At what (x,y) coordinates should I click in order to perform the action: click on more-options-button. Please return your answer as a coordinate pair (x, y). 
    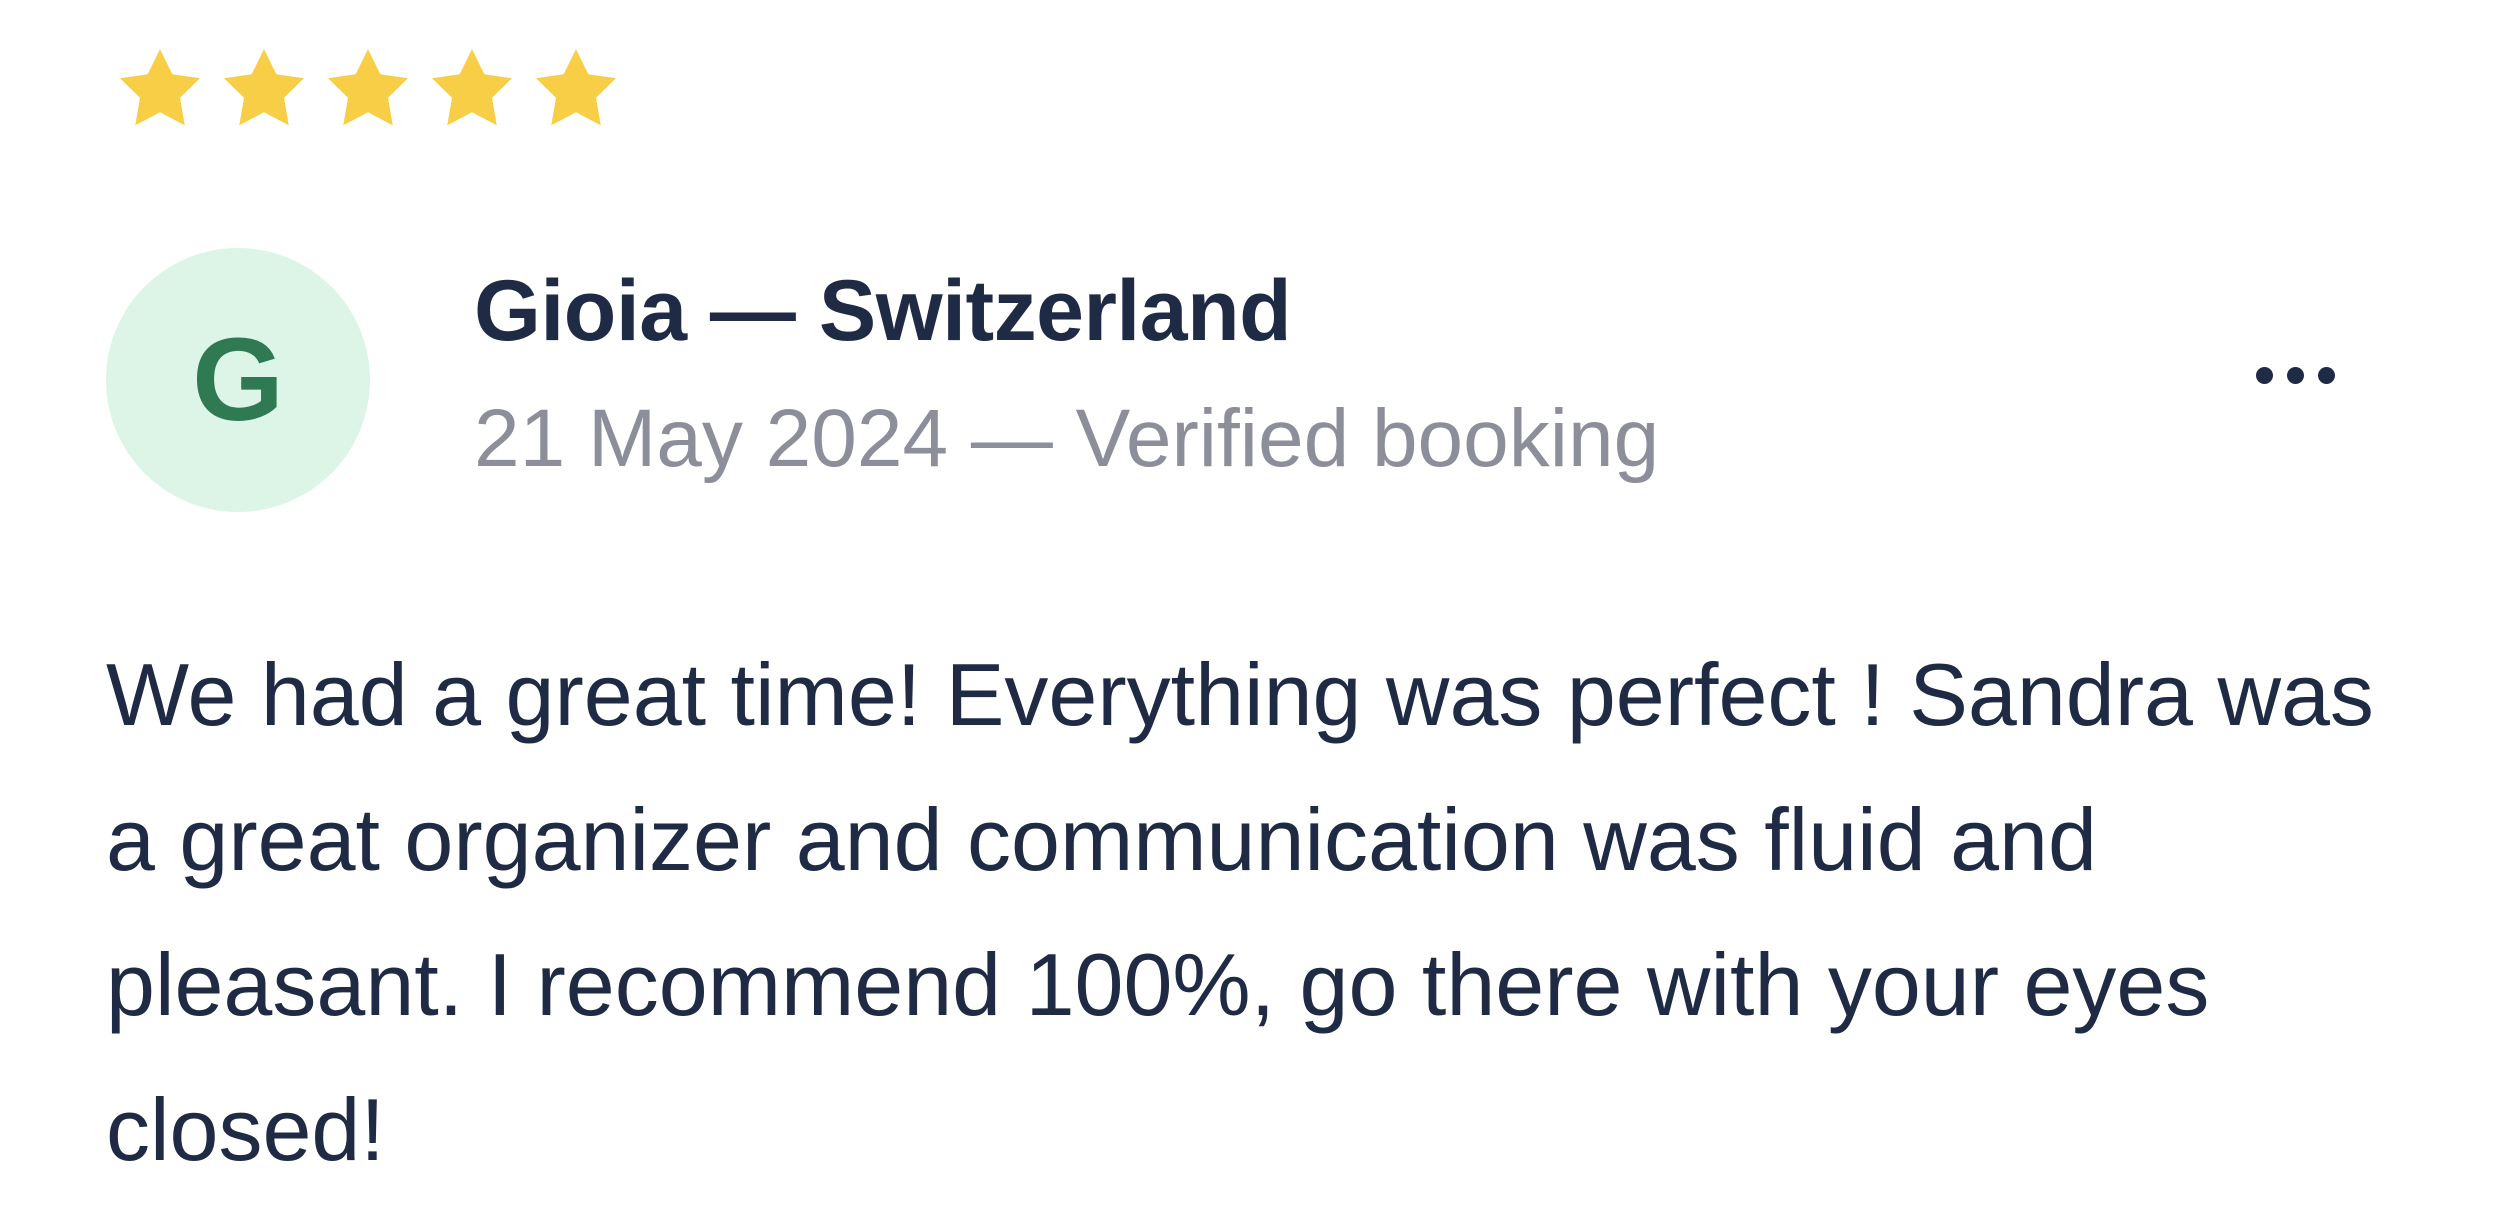
    Looking at the image, I should click on (2295, 375).